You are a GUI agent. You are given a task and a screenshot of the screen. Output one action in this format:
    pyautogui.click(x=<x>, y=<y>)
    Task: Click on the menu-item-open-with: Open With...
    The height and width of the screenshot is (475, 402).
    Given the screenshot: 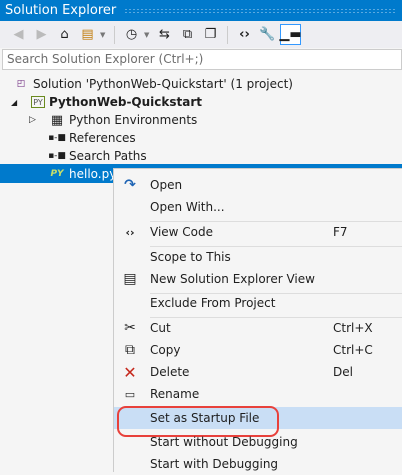 What is the action you would take?
    pyautogui.click(x=258, y=207)
    